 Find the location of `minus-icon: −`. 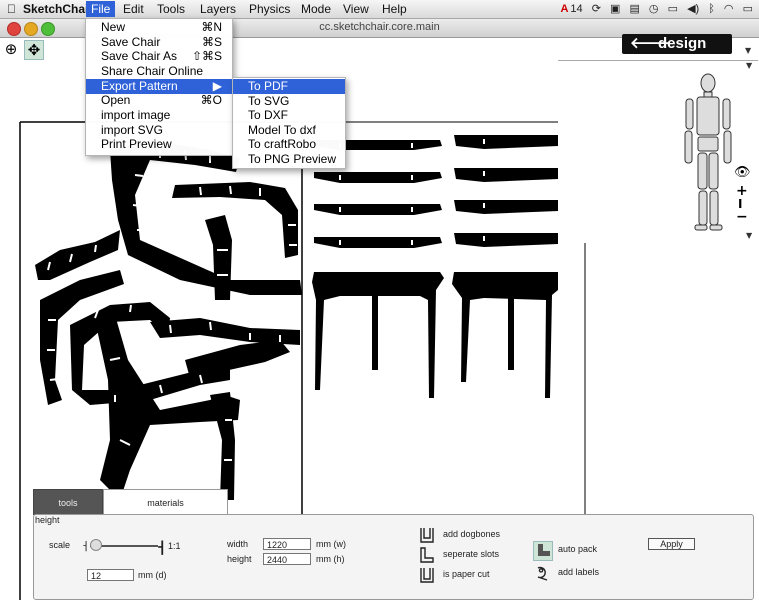

minus-icon: − is located at coordinates (742, 217).